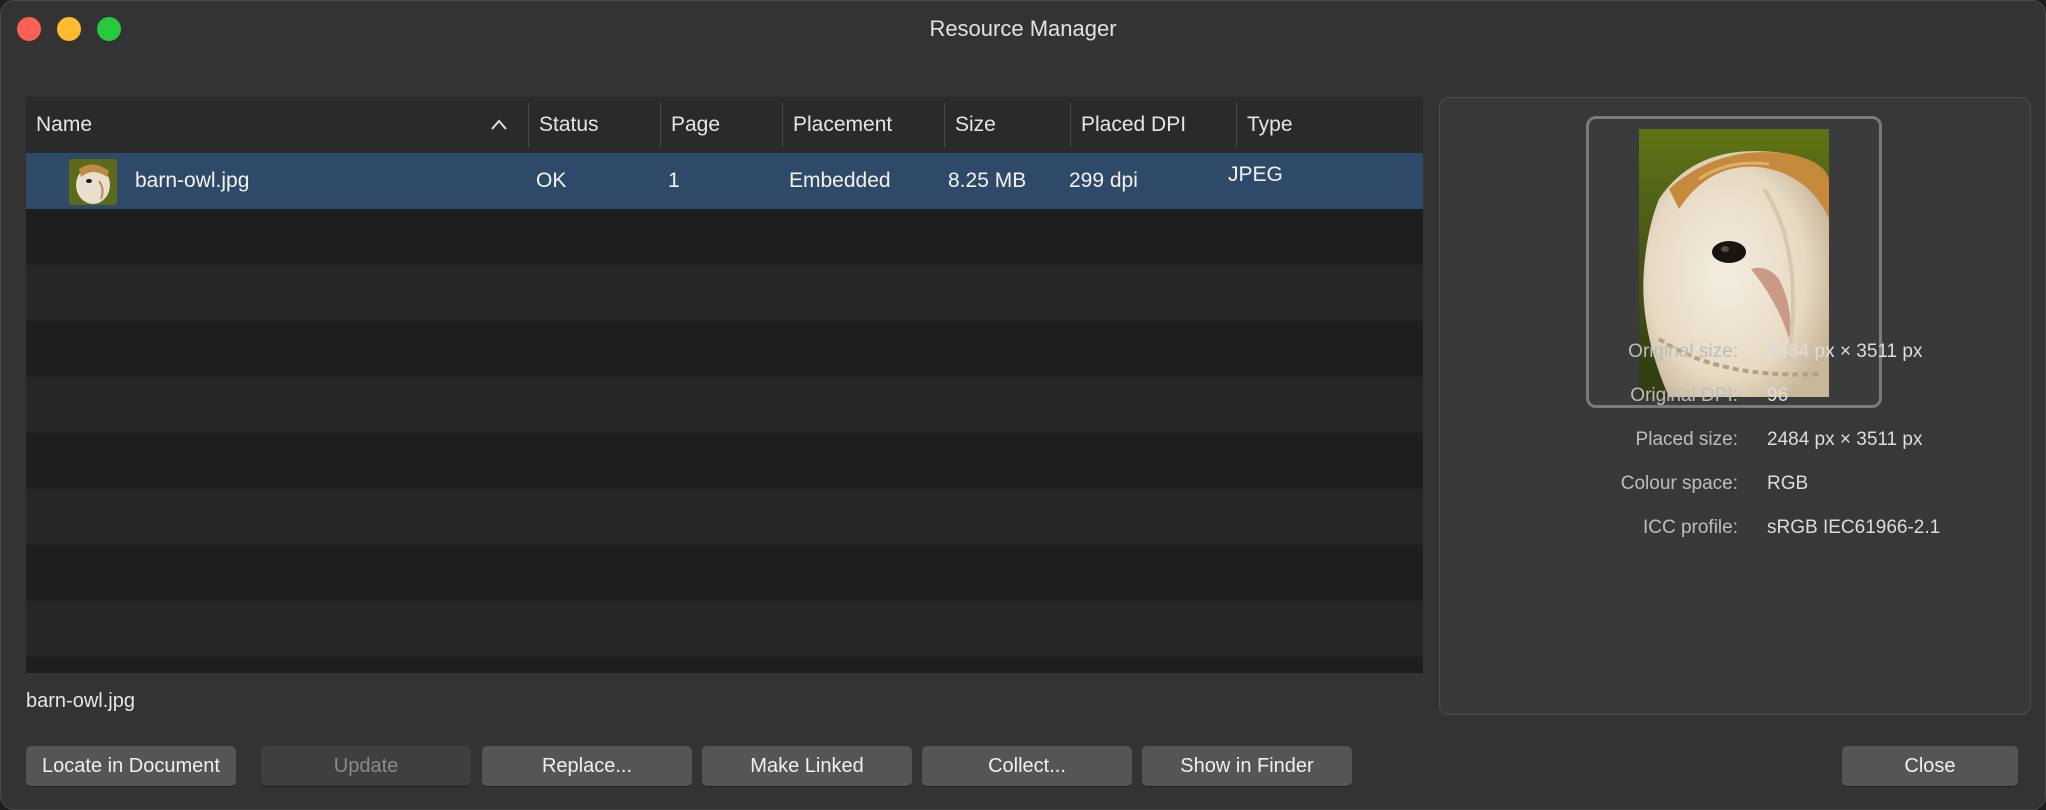 The image size is (2046, 810). What do you see at coordinates (1788, 483) in the screenshot?
I see `info-value: RGB` at bounding box center [1788, 483].